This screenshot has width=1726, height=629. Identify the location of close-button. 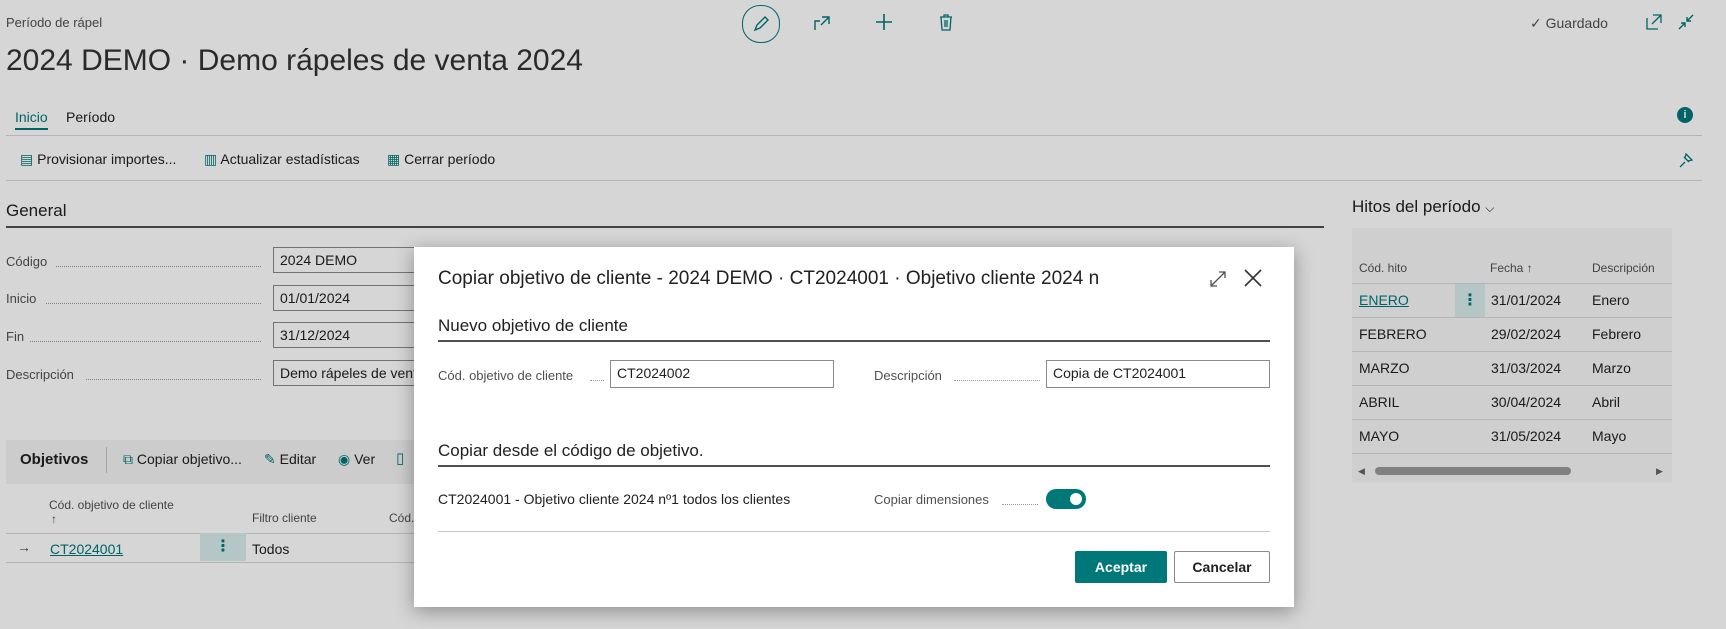
(1253, 278).